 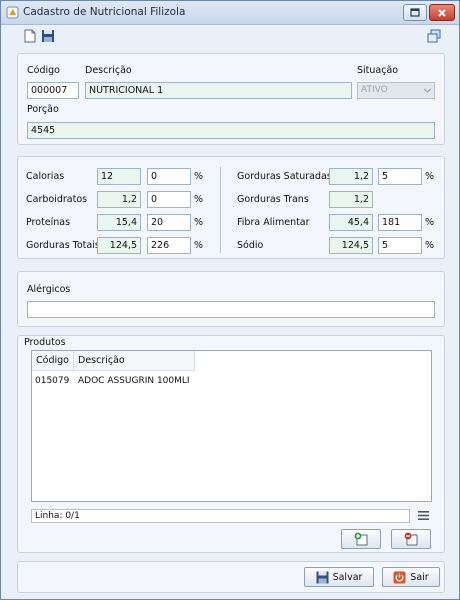 What do you see at coordinates (231, 577) in the screenshot?
I see `footer-panel: Salvar Sair` at bounding box center [231, 577].